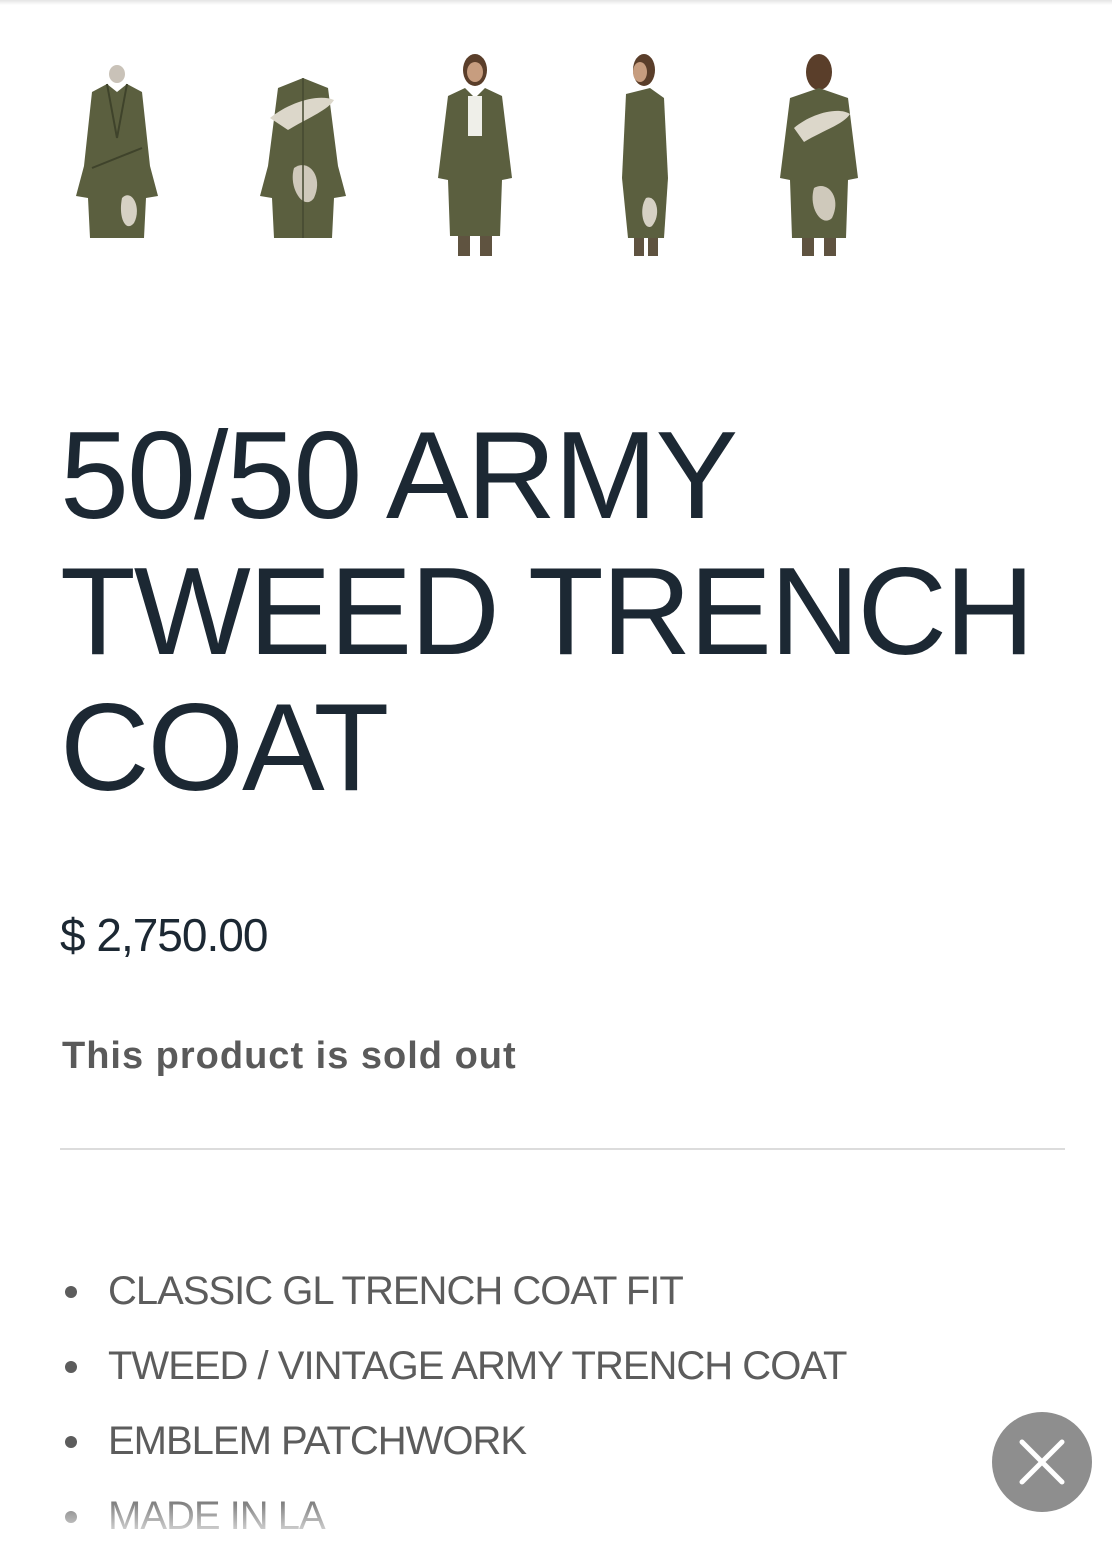 The image size is (1112, 1562). I want to click on thumbnail-model-side, so click(647, 155).